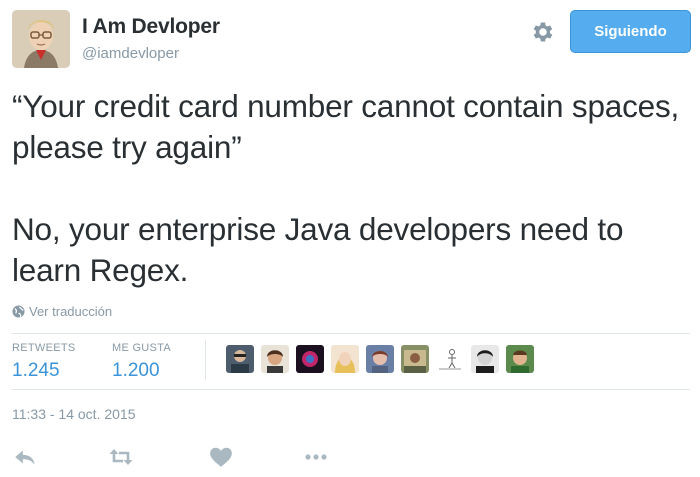 Image resolution: width=700 pixels, height=477 pixels. Describe the element at coordinates (74, 414) in the screenshot. I see `tweet-timestamp: 11:33 - 14 oct. 2015` at that location.